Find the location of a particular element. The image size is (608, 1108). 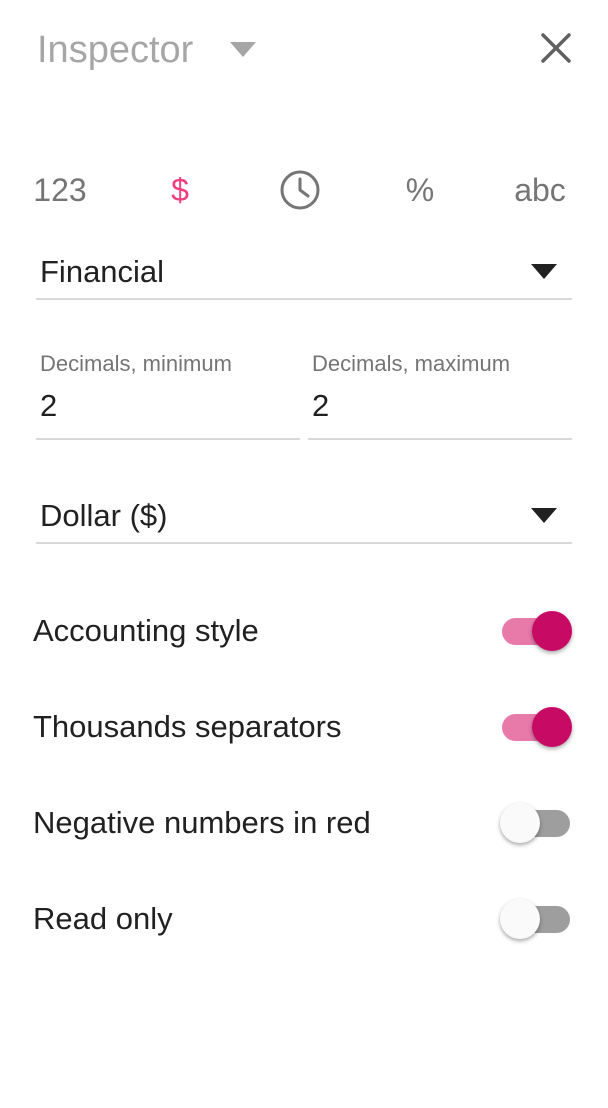

format-time-button is located at coordinates (300, 190).